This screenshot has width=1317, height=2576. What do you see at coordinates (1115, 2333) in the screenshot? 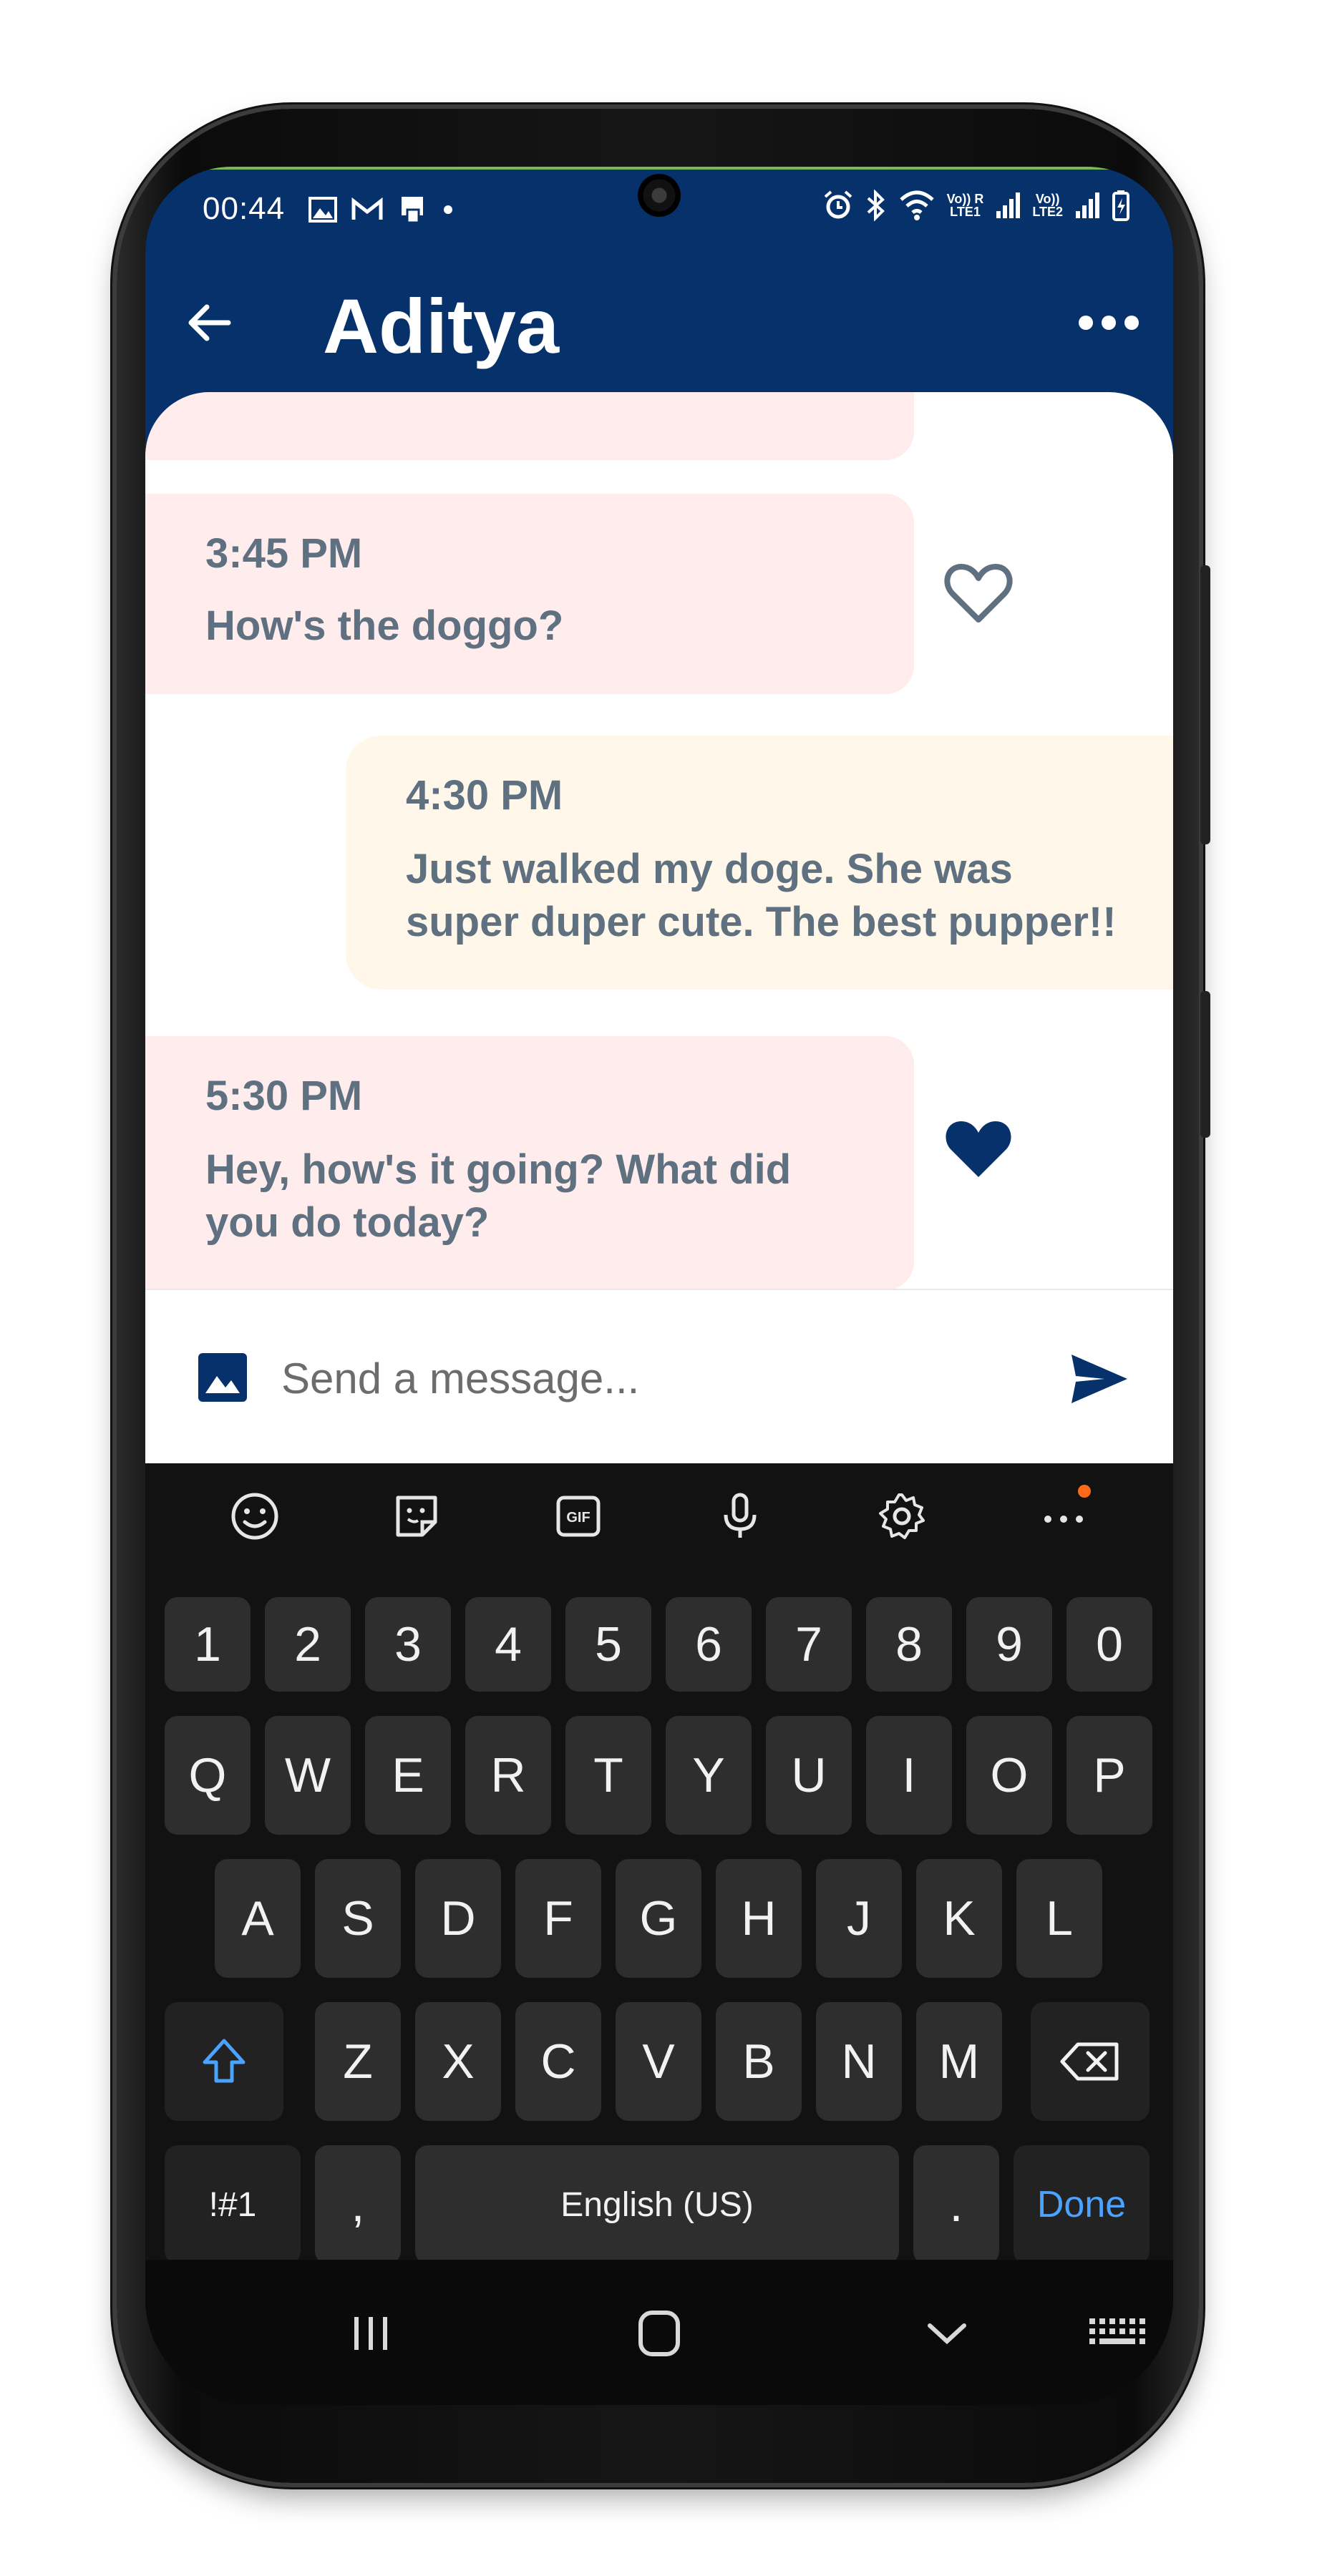
I see `keyboard-icon` at bounding box center [1115, 2333].